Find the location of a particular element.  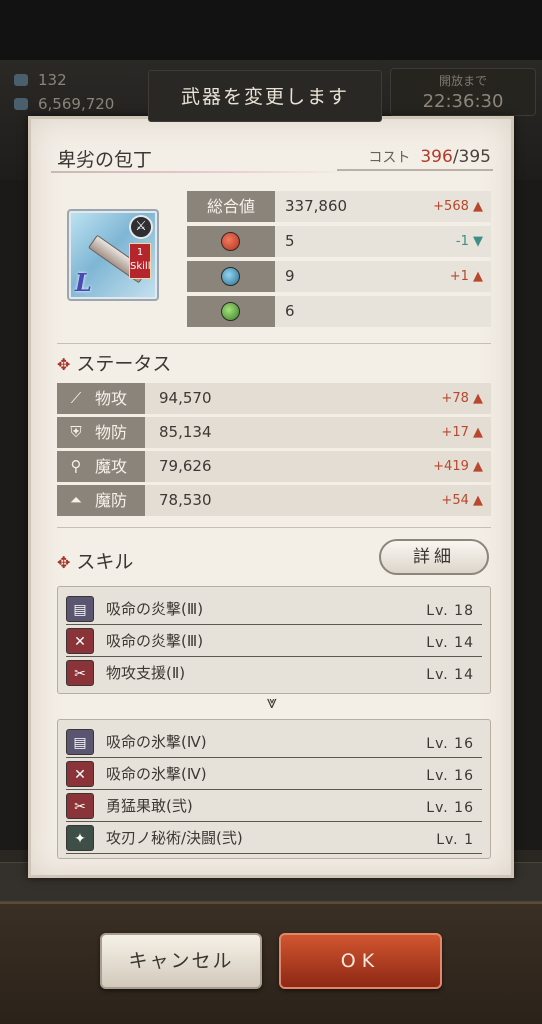

top-black-bar is located at coordinates (271, 30).